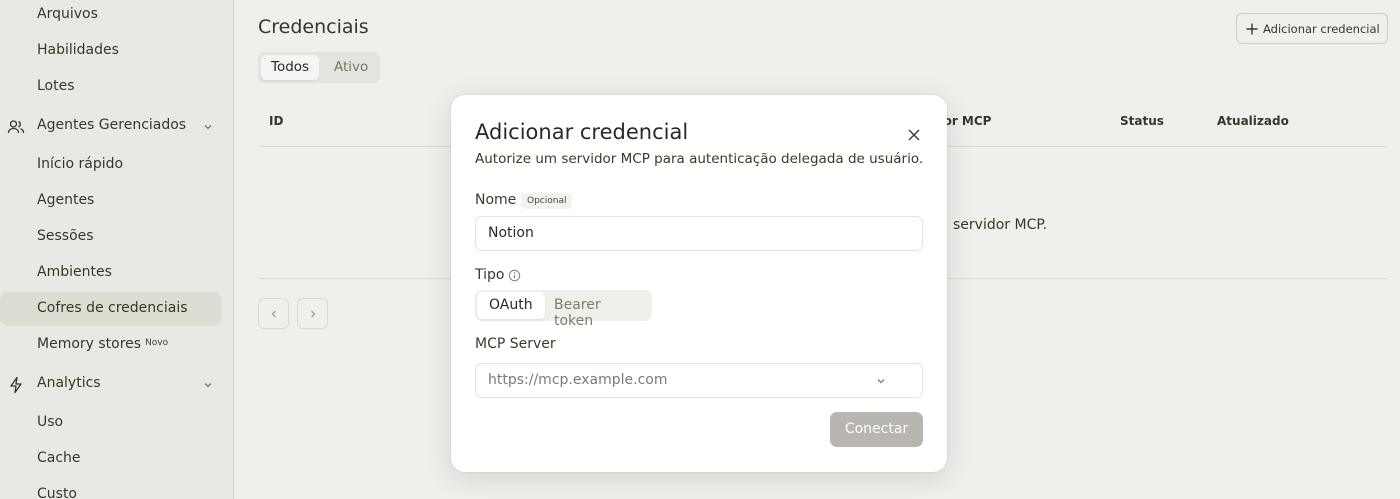 The image size is (1400, 499). Describe the element at coordinates (515, 344) in the screenshot. I see `mcp-server-label: MCP Server` at that location.